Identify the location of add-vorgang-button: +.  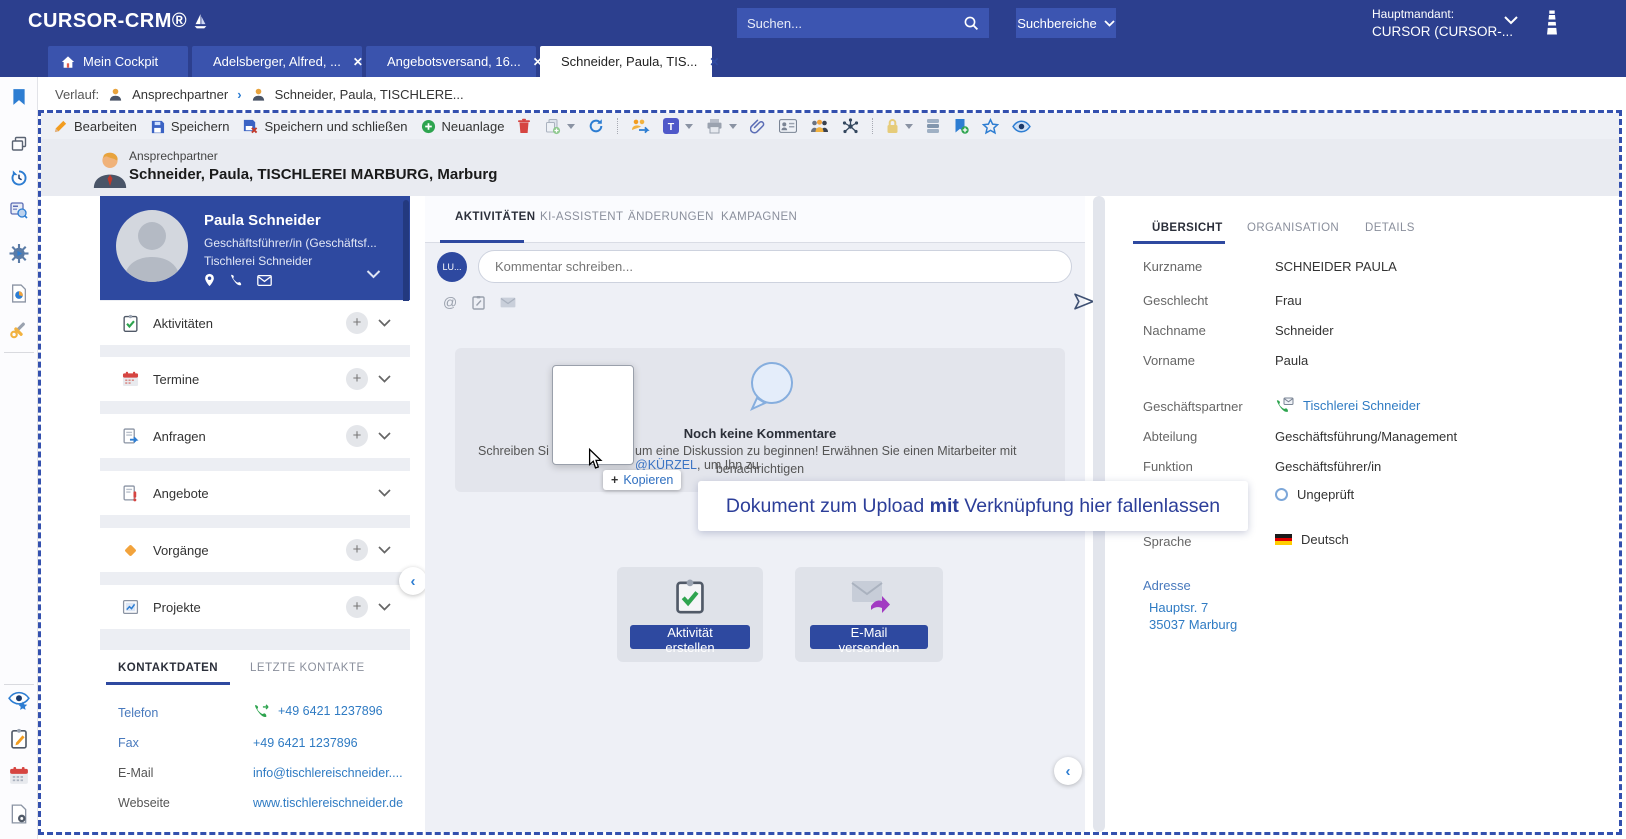
(357, 550).